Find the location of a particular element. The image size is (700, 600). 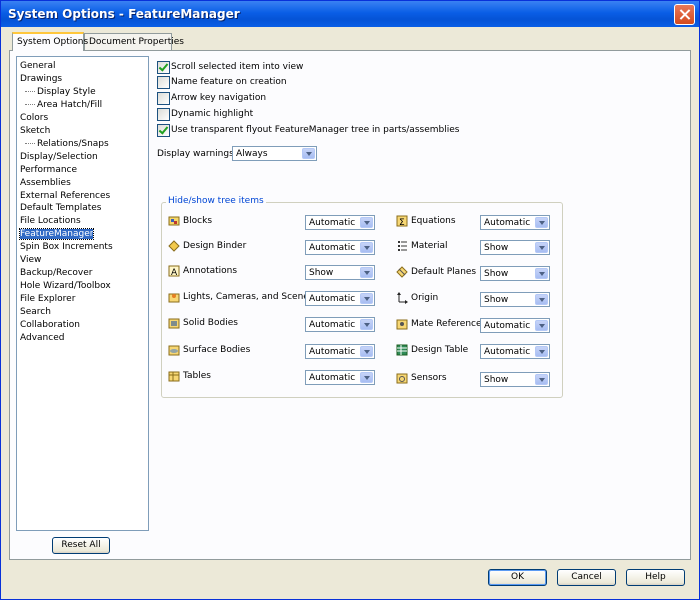

ok-label: OK is located at coordinates (517, 577).